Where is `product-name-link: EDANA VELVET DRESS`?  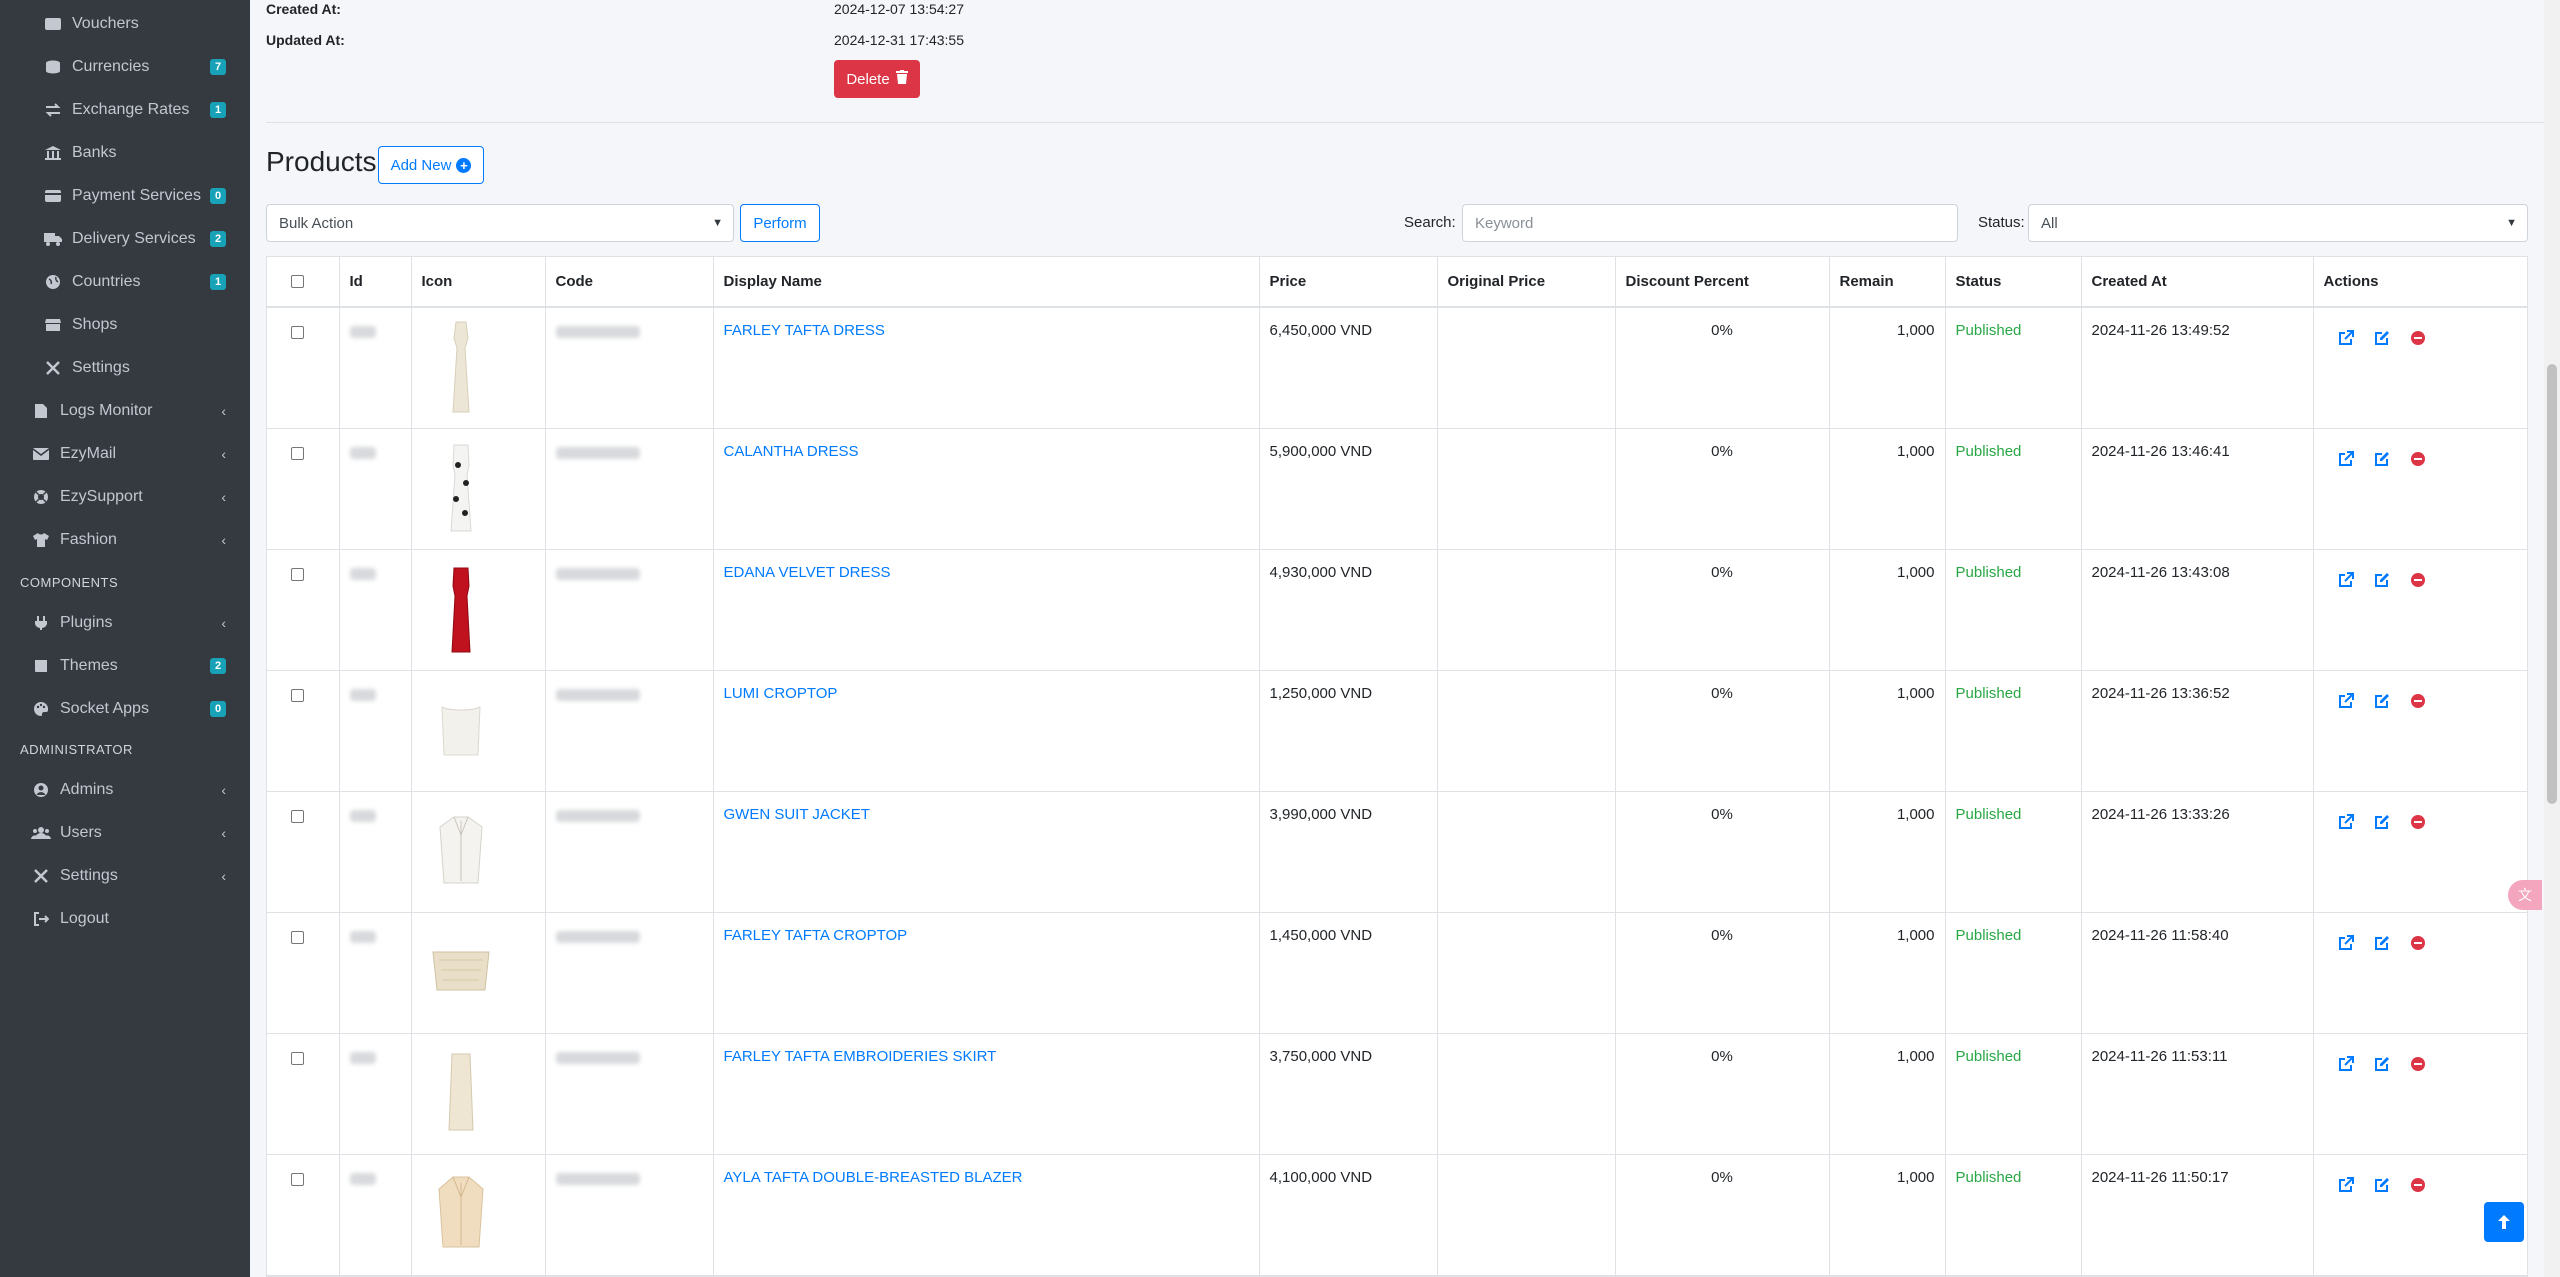
product-name-link: EDANA VELVET DRESS is located at coordinates (807, 572).